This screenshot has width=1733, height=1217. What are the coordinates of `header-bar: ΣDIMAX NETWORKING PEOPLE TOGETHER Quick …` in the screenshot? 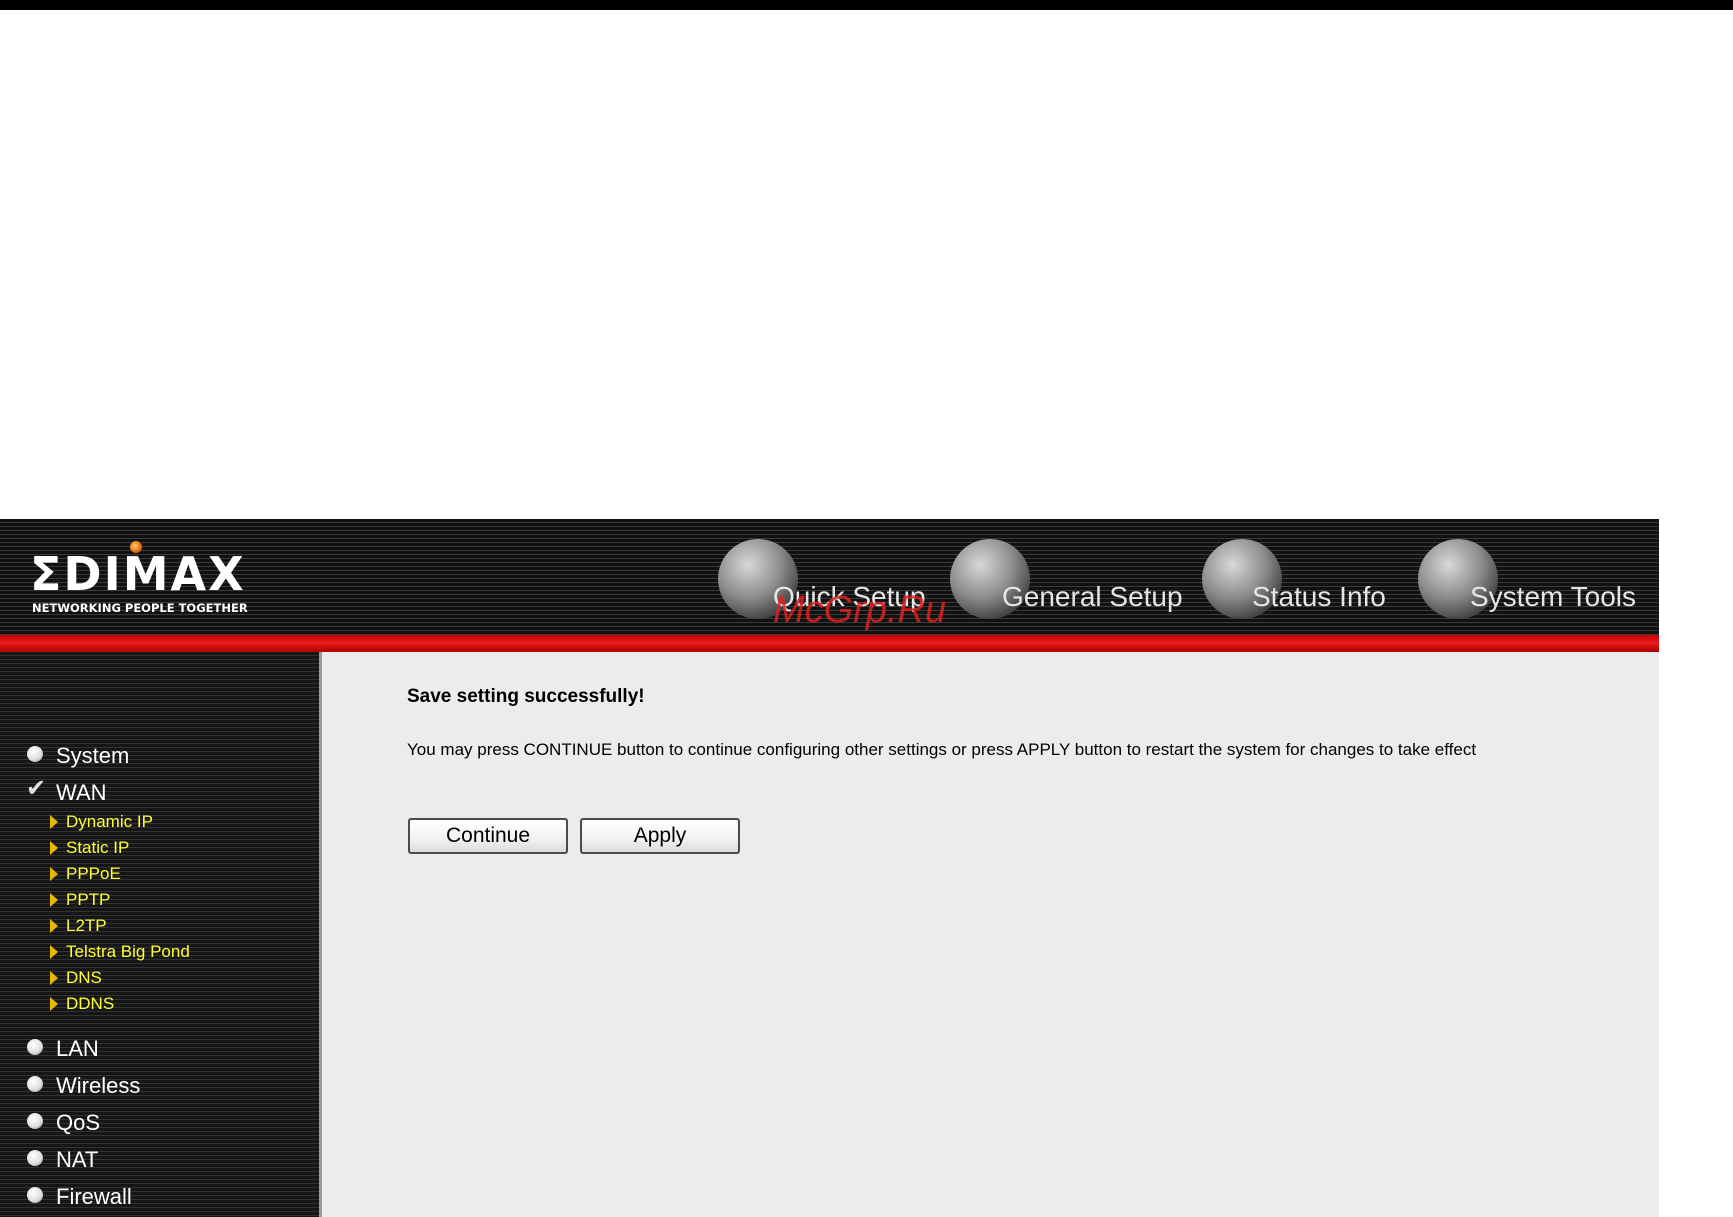 It's located at (829, 577).